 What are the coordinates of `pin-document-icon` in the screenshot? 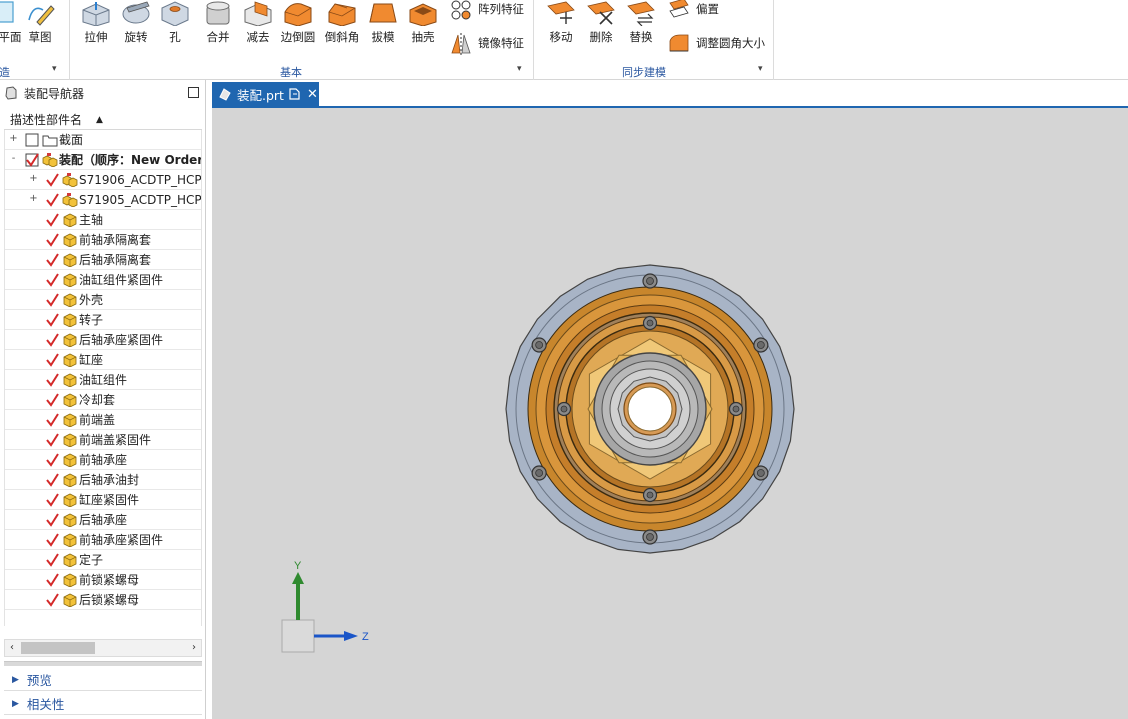 It's located at (294, 94).